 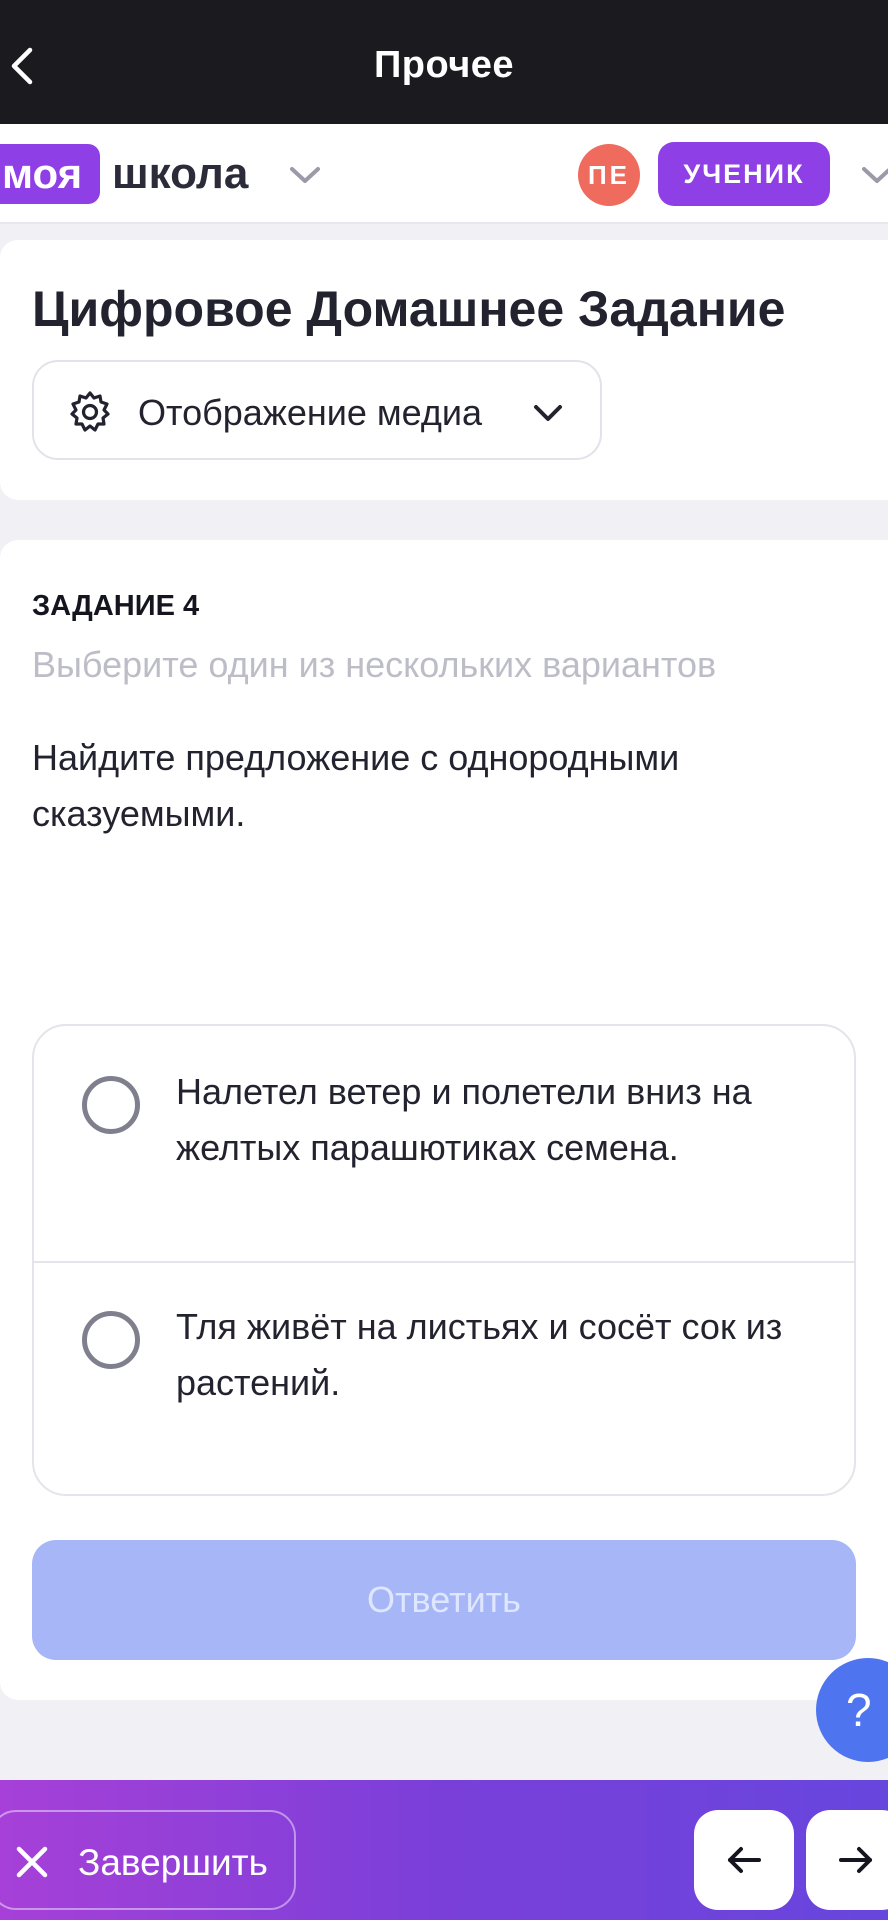 What do you see at coordinates (180, 174) in the screenshot?
I see `logo-shkola: школа` at bounding box center [180, 174].